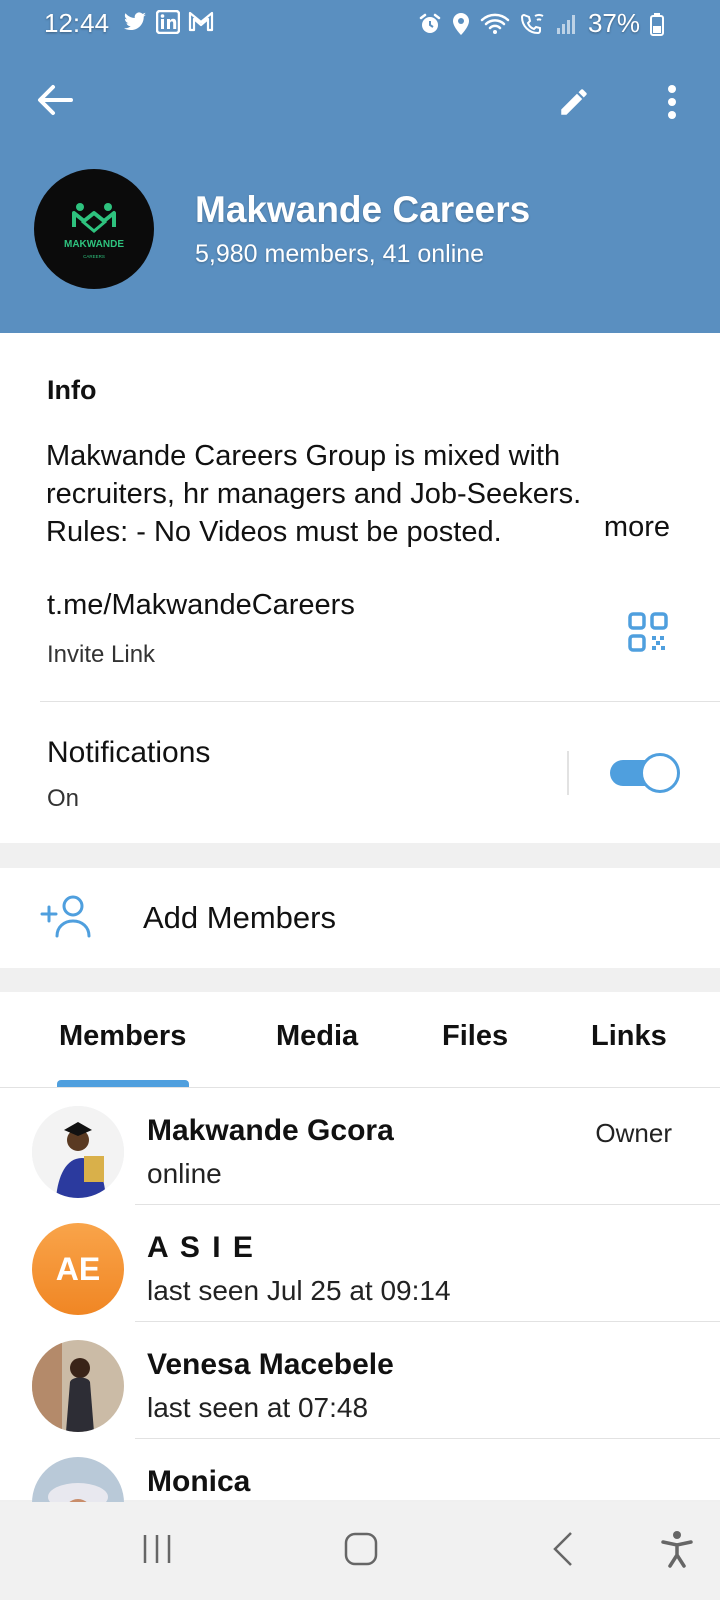 This screenshot has height=1600, width=720. I want to click on member-row: Makwande Gcora online Owner, so click(360, 1146).